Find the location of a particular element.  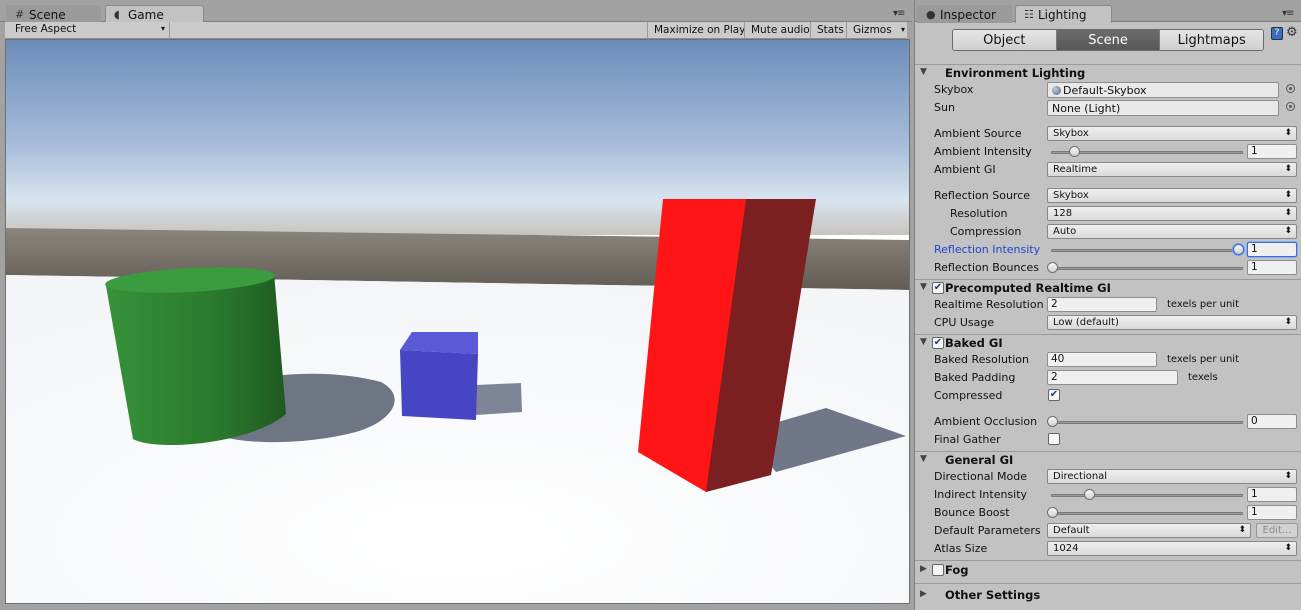

baked-padding-label: Baked Padding is located at coordinates (975, 377).